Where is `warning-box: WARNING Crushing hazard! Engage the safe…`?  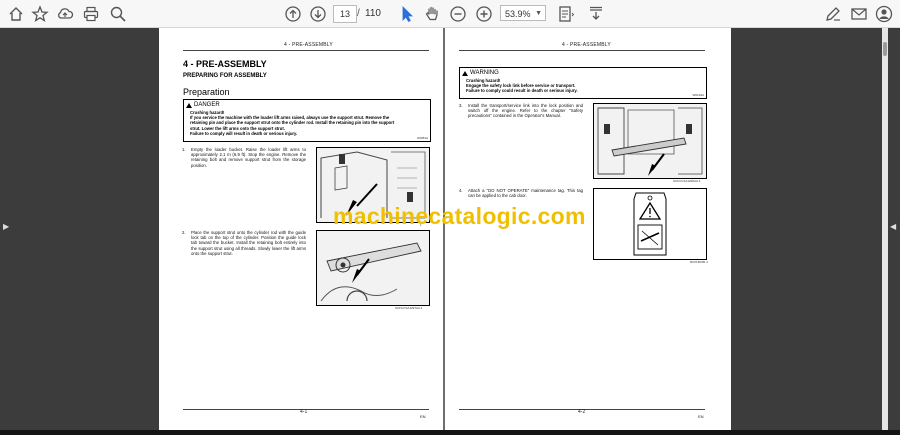 warning-box: WARNING Crushing hazard! Engage the safe… is located at coordinates (583, 83).